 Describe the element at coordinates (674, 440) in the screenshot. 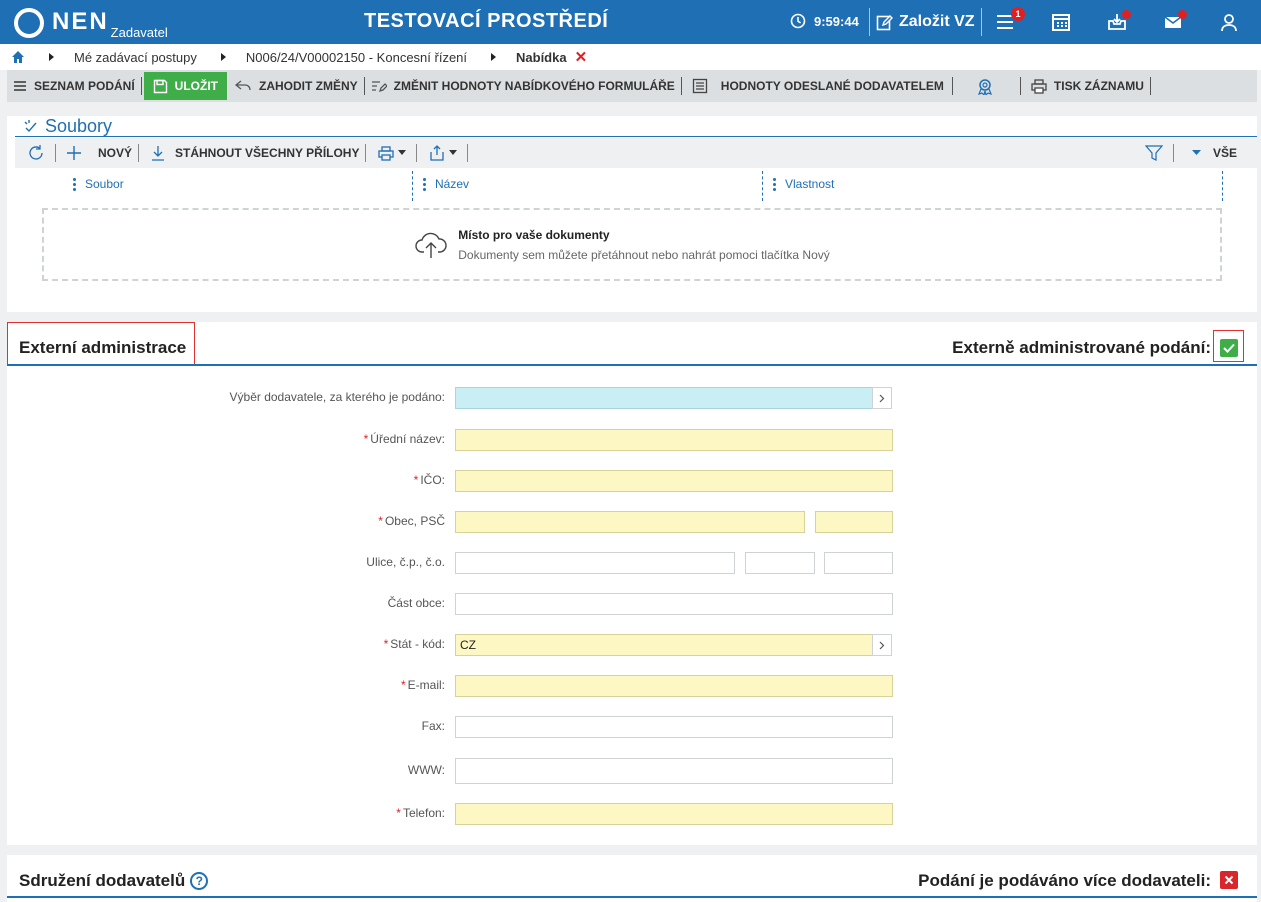

I see `official-name-input` at that location.